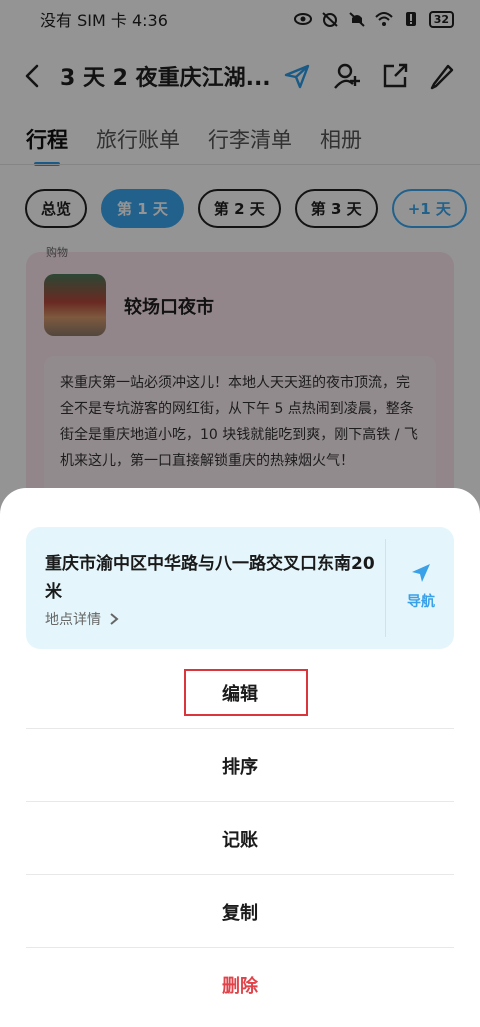 This screenshot has height=1027, width=480. I want to click on place-detail-link: 地点详情, so click(82, 619).